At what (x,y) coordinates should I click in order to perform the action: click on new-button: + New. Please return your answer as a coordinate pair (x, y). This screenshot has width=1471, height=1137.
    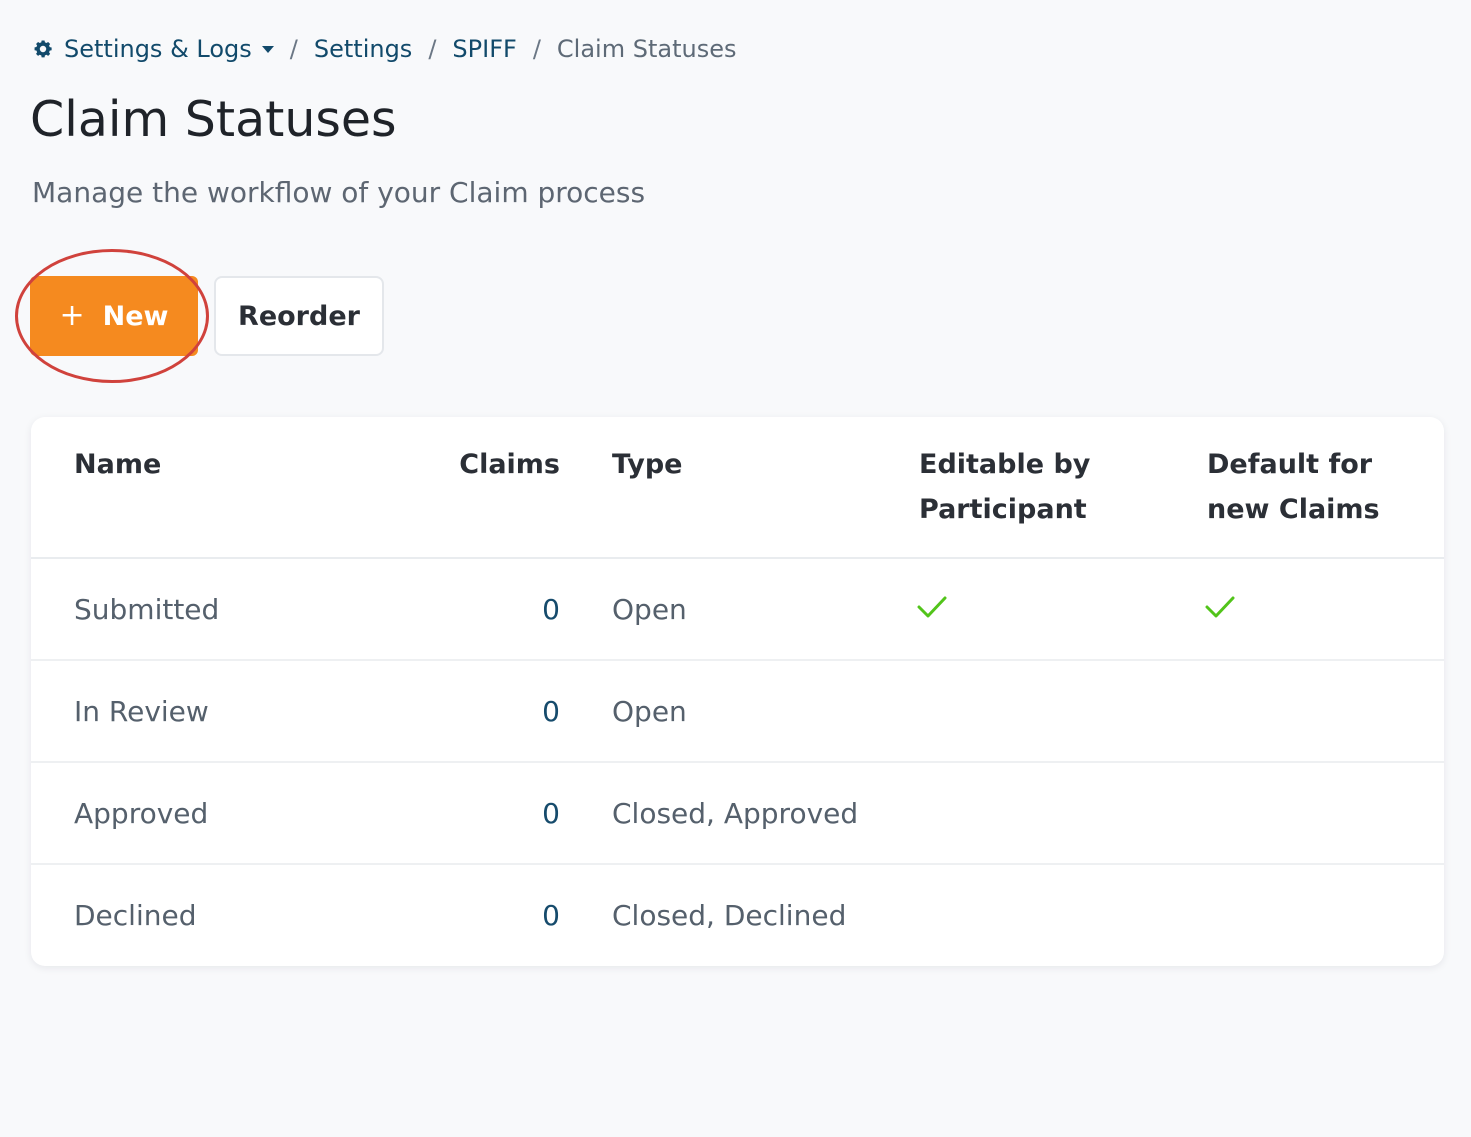
    Looking at the image, I should click on (114, 316).